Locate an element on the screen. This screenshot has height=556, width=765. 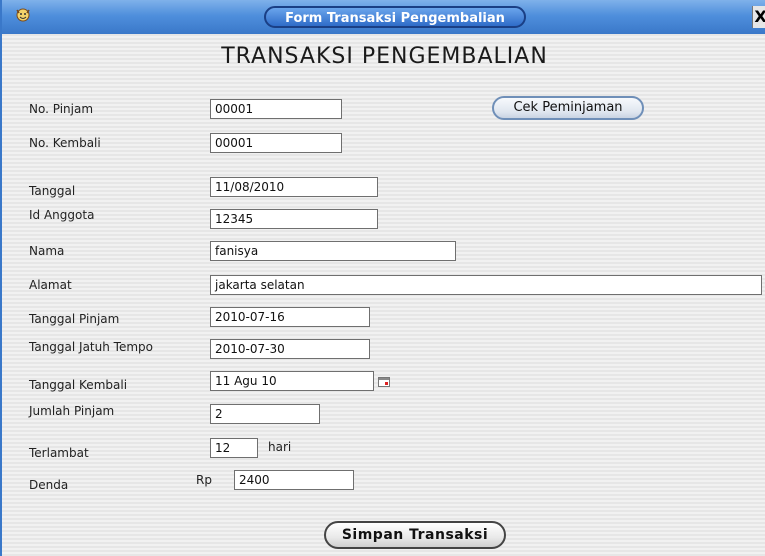
tanggal-label: Tanggal is located at coordinates (52, 191).